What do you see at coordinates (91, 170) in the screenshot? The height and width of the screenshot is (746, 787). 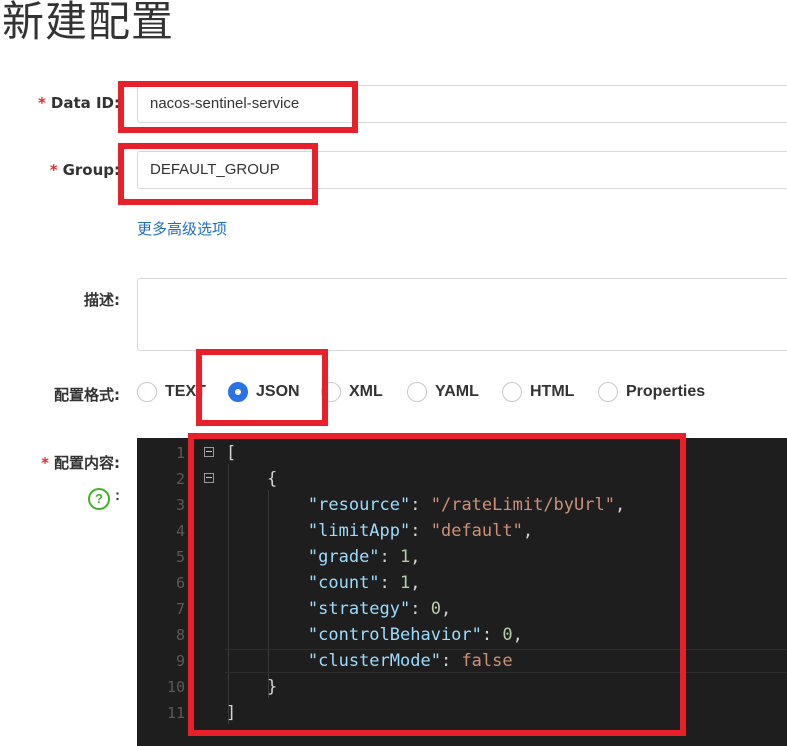 I see `group-label-text: Group:` at bounding box center [91, 170].